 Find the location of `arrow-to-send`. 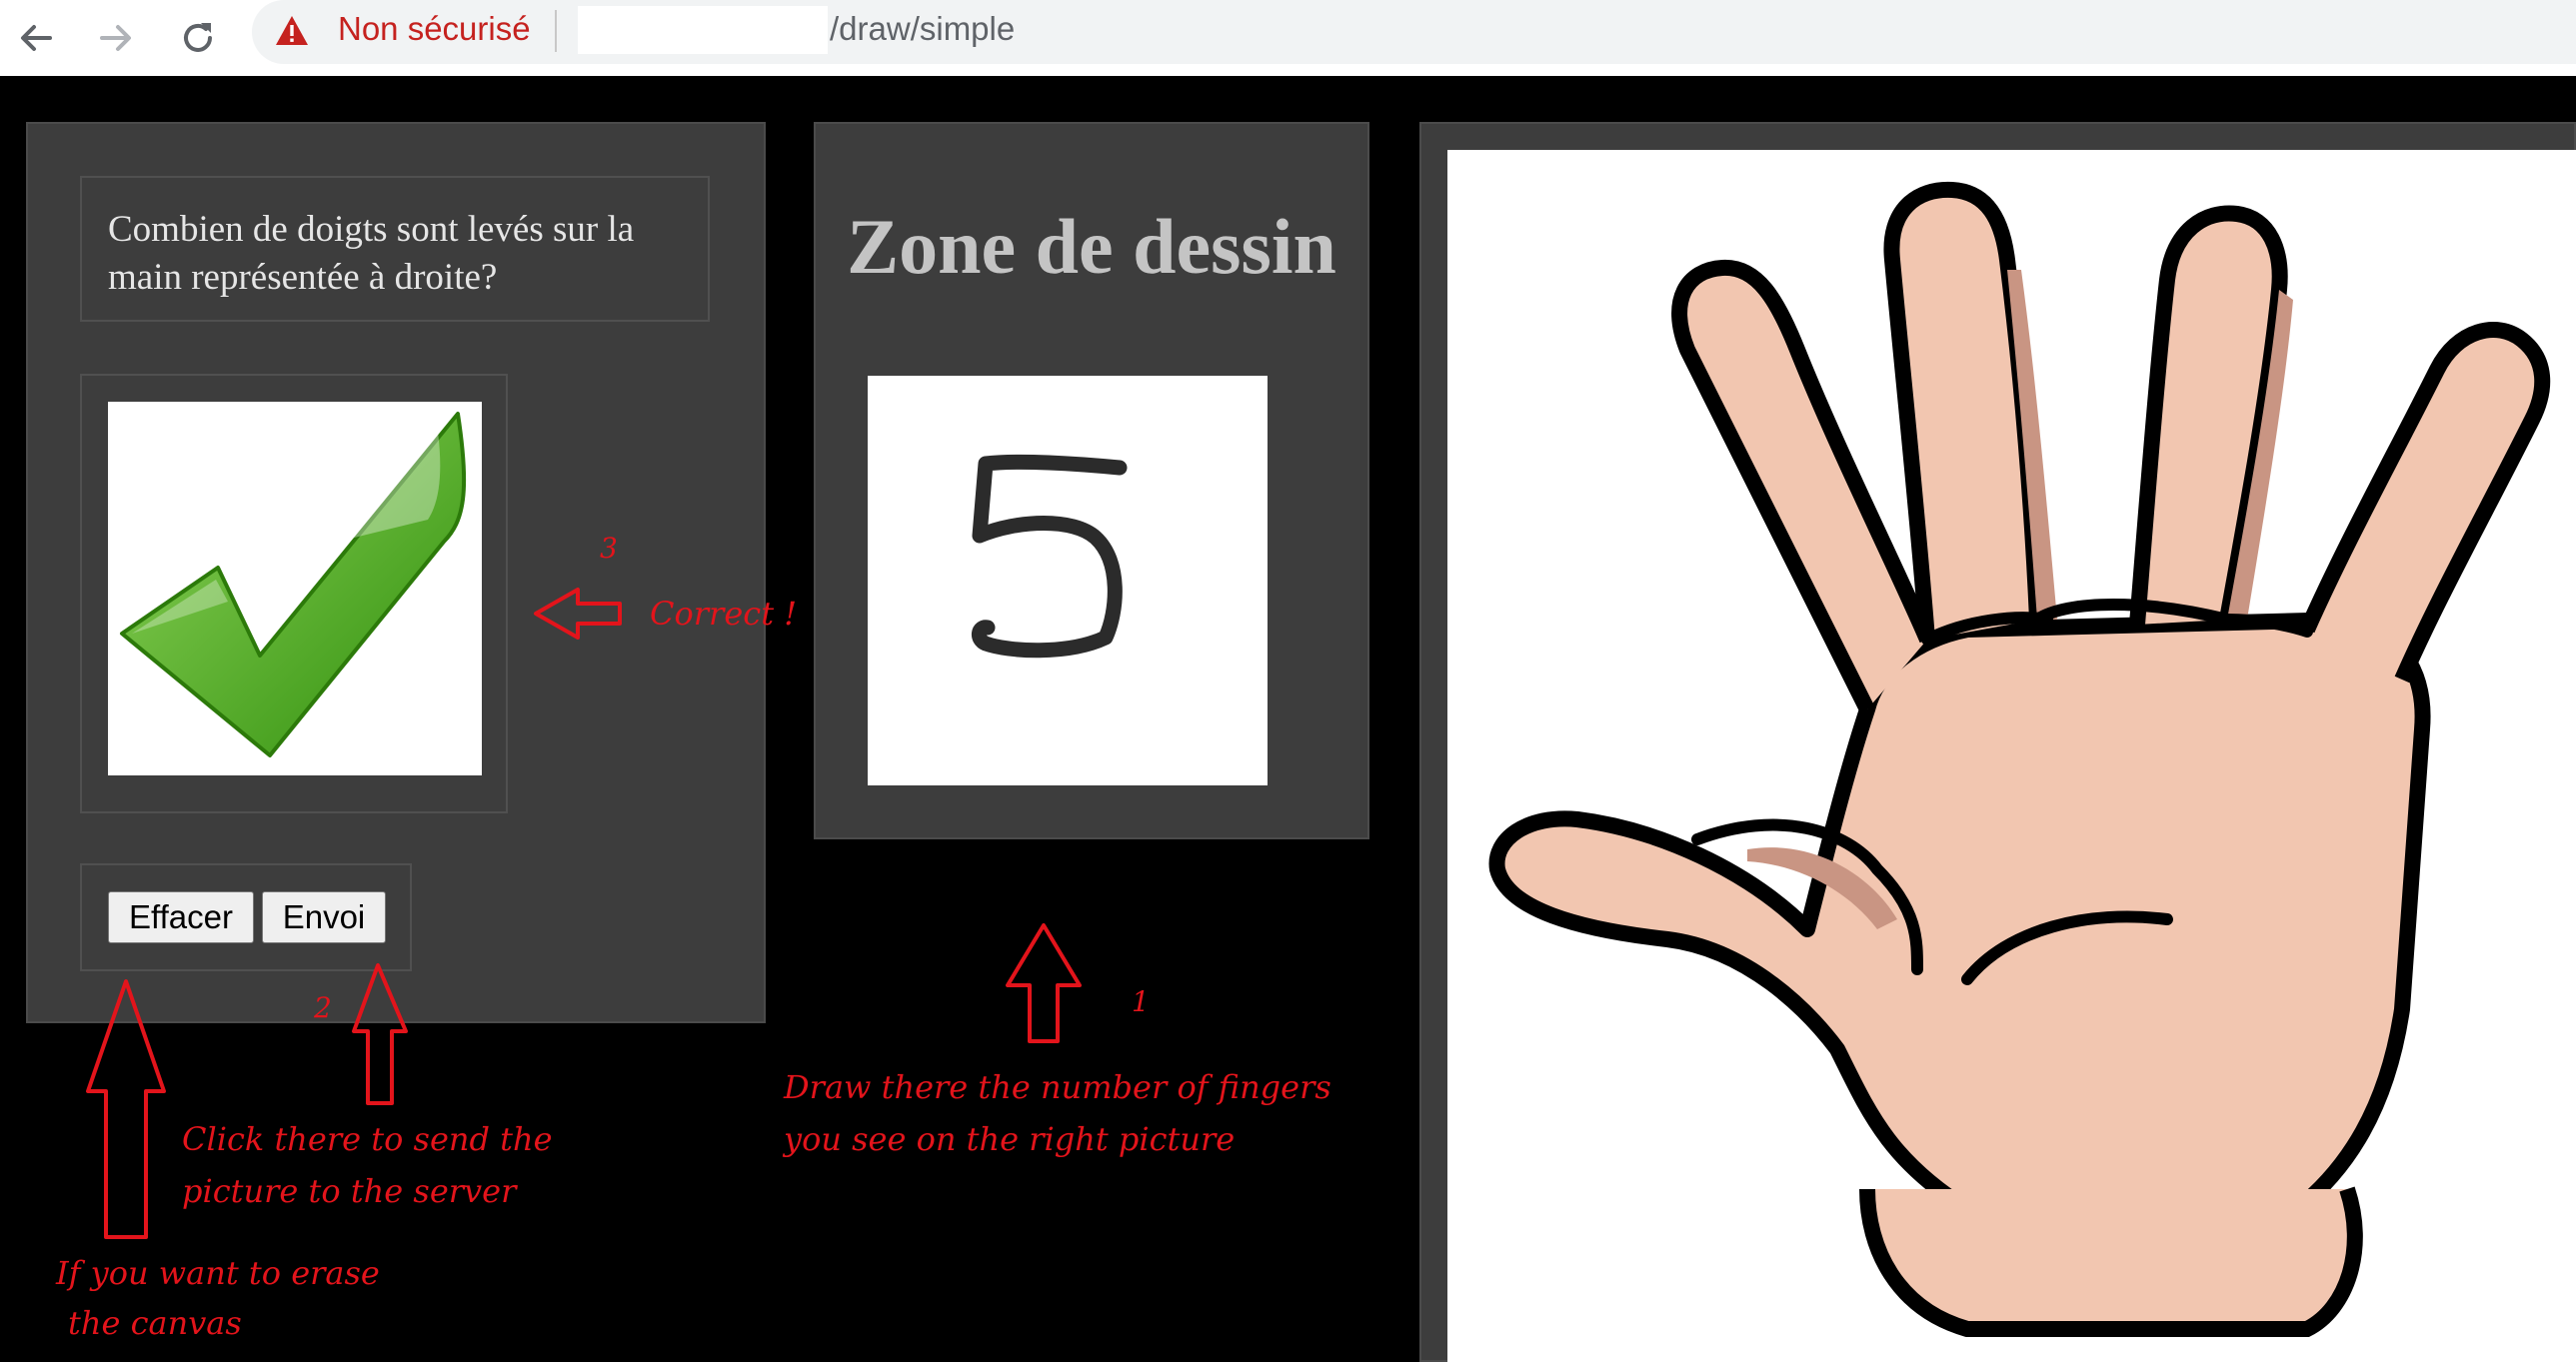

arrow-to-send is located at coordinates (380, 1034).